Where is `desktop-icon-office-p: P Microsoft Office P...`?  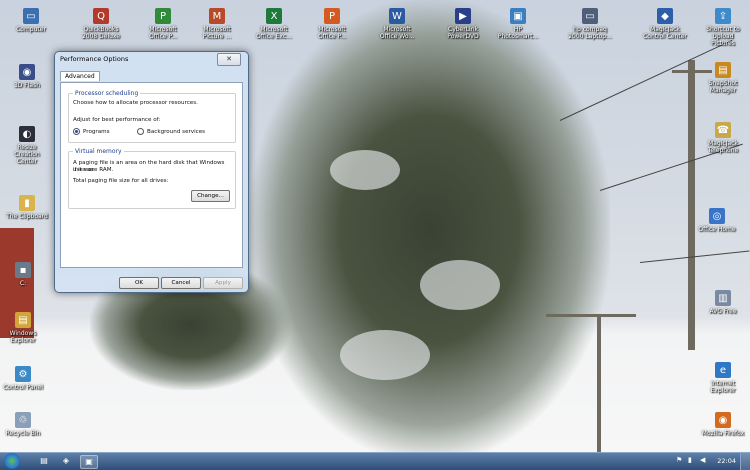 desktop-icon-office-p: P Microsoft Office P... is located at coordinates (163, 24).